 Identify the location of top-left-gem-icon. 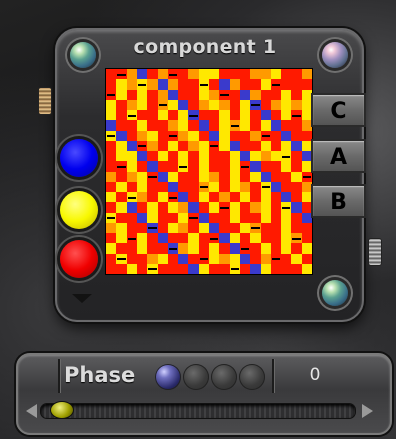
(83, 55).